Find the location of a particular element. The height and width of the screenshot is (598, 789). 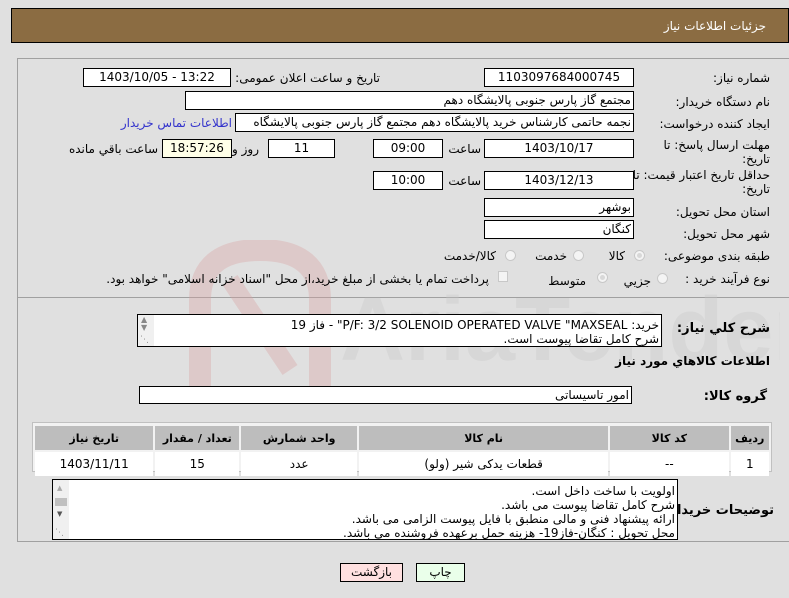

category-option-goods: کالا is located at coordinates (616, 256).